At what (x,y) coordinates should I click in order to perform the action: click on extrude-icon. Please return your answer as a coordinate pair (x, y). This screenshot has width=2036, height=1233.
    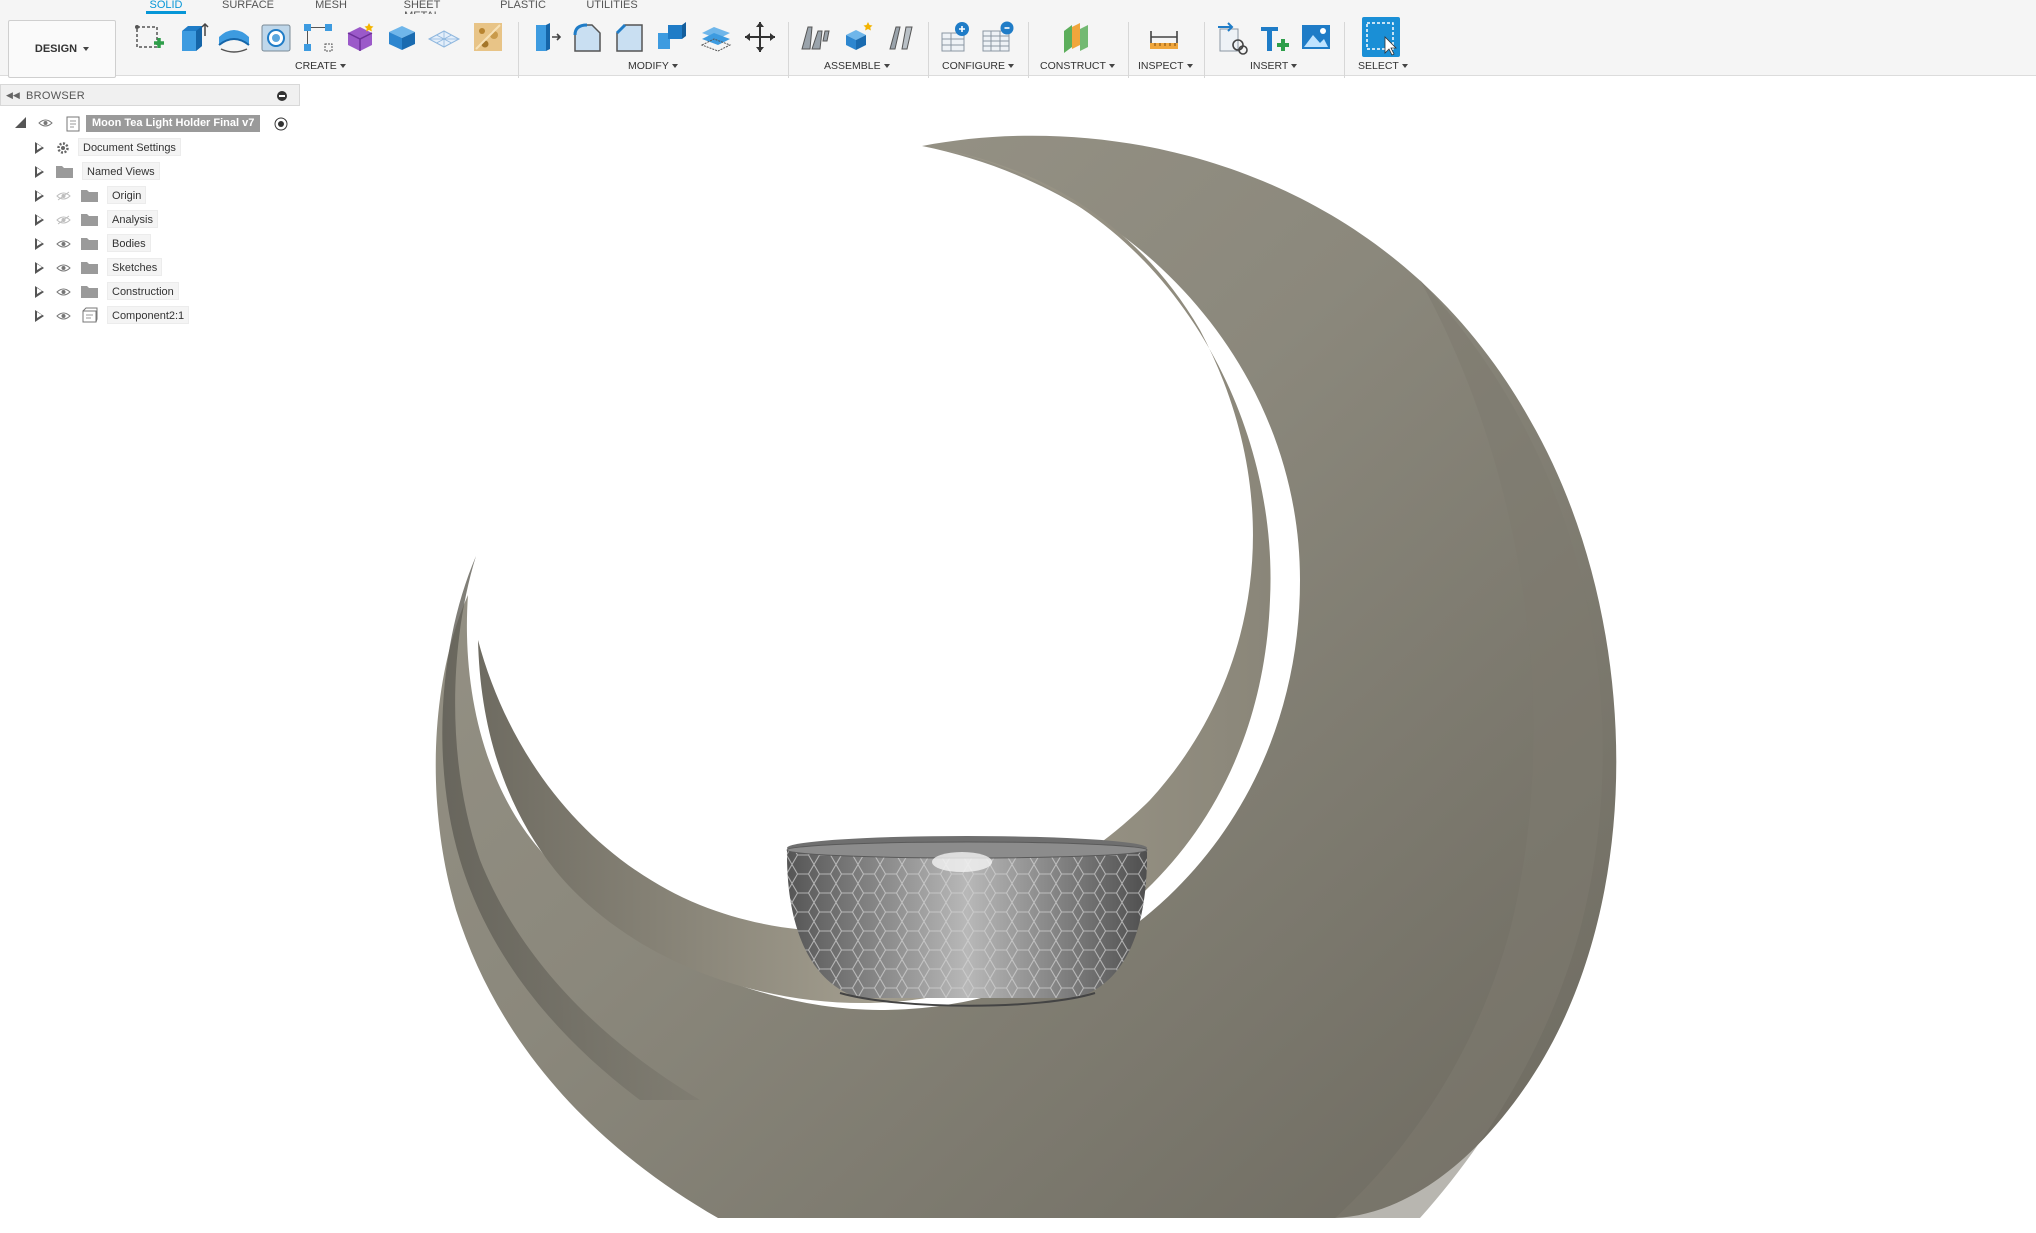
    Looking at the image, I should click on (192, 37).